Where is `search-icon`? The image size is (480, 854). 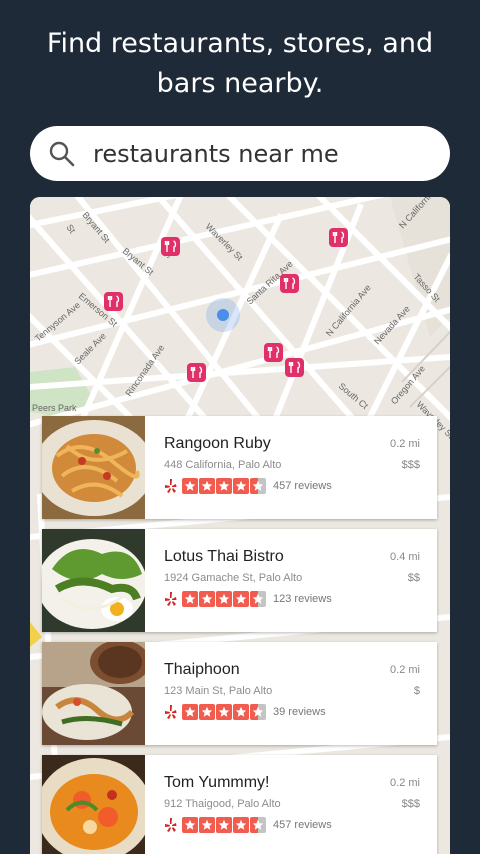
search-icon is located at coordinates (62, 154).